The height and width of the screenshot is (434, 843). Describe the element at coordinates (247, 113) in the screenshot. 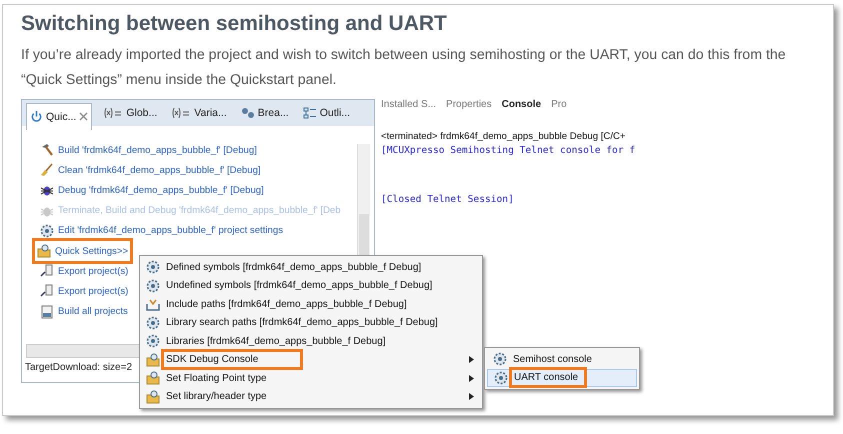

I see `breakpoints-icon` at that location.